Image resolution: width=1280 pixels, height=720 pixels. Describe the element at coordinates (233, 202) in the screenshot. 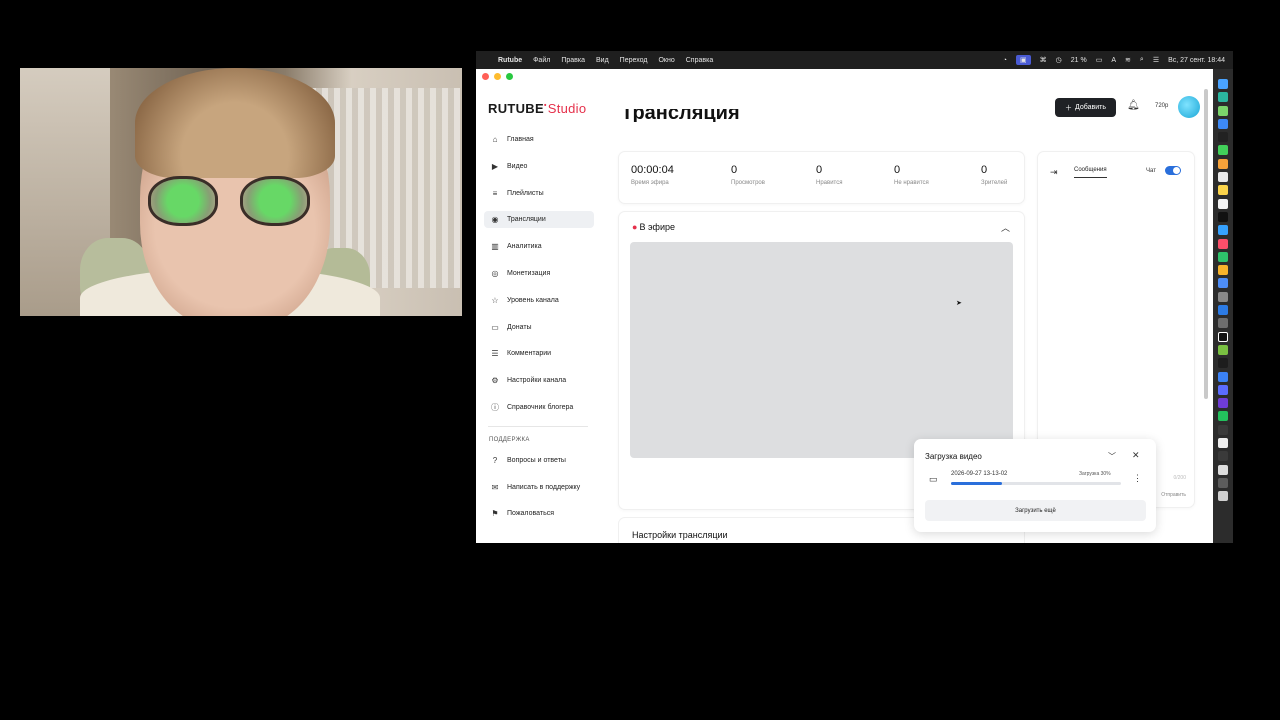

I see `webcam-glasses` at that location.